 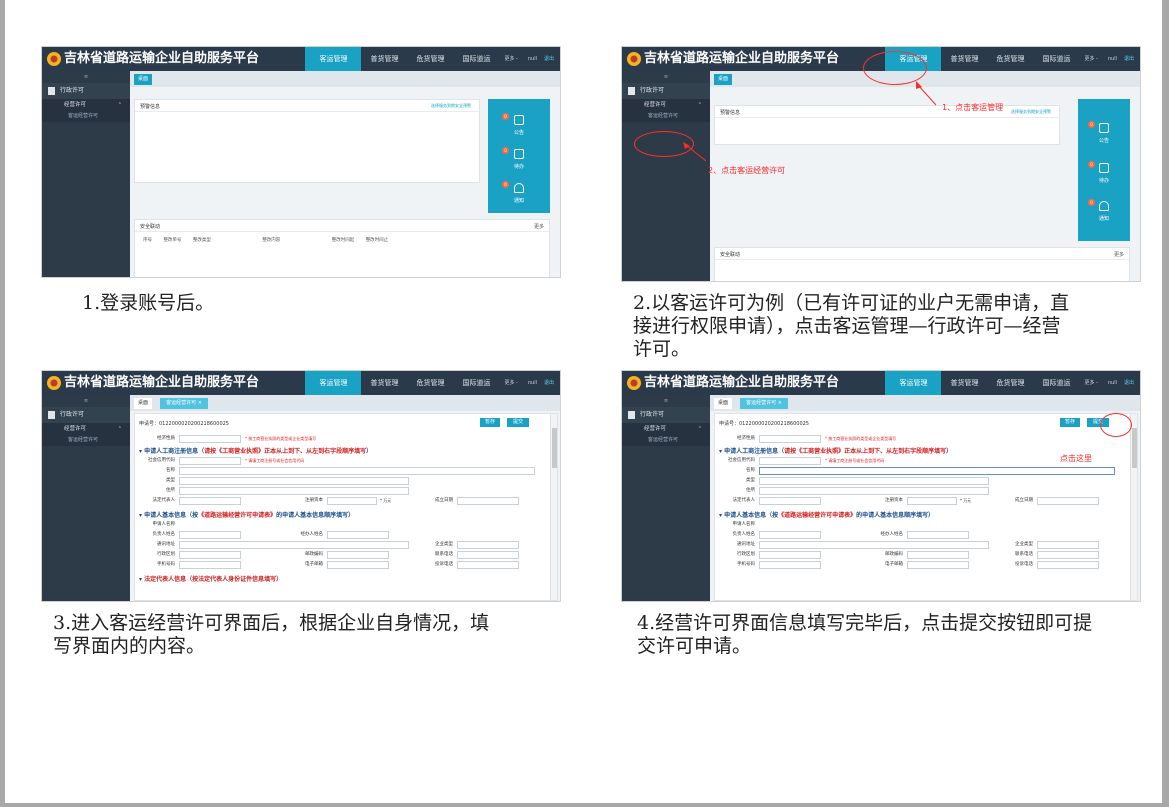 I want to click on section-emphasis: 请按《工商营业执照》正本从上到下、从左到右字段顺序填写, so click(x=865, y=451).